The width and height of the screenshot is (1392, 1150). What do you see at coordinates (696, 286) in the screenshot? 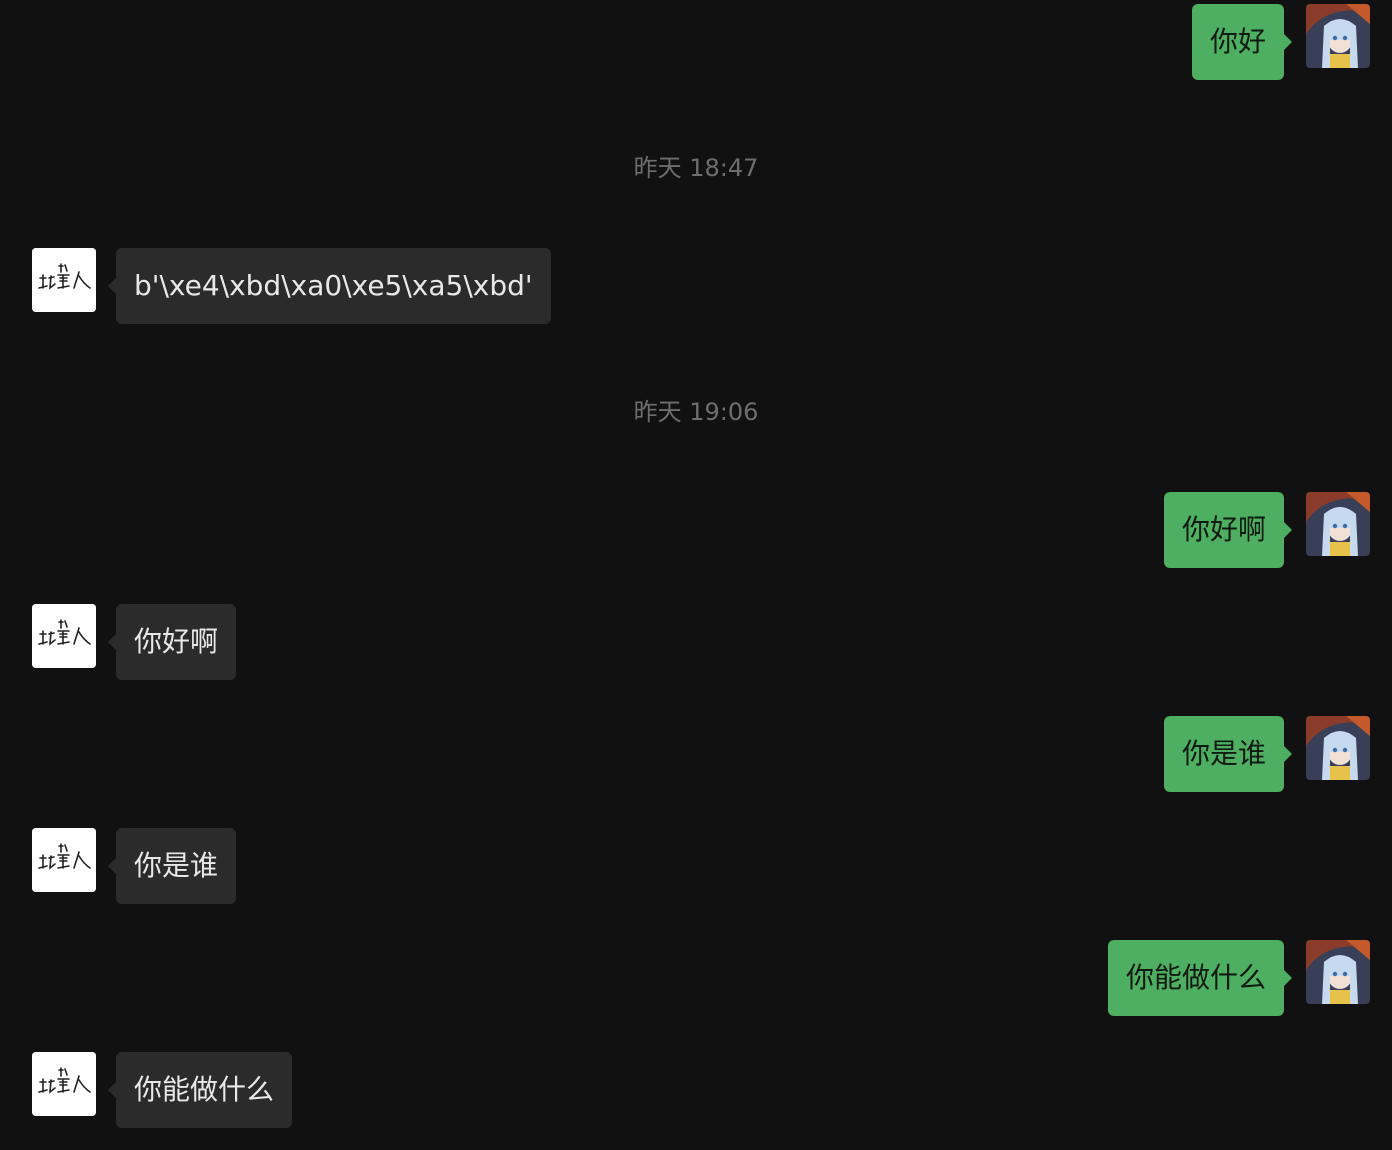
I see `message-row-incoming: b'\xe4\xbd\xa0\xe5\xa5\xbd'` at bounding box center [696, 286].